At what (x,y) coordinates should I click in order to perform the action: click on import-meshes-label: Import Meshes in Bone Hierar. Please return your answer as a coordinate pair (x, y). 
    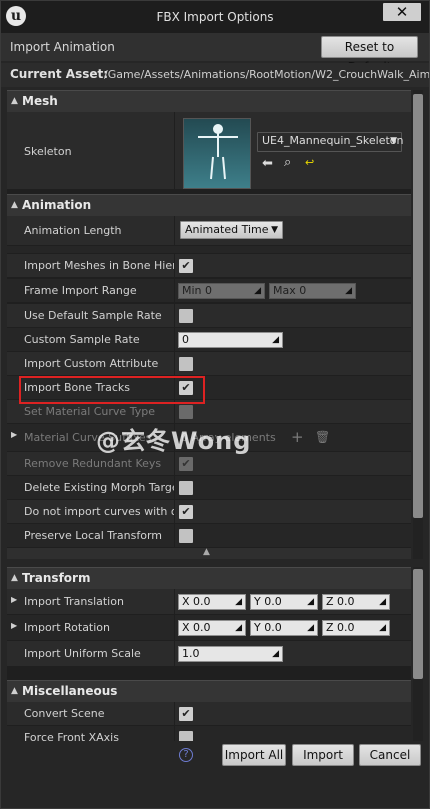
    Looking at the image, I should click on (99, 265).